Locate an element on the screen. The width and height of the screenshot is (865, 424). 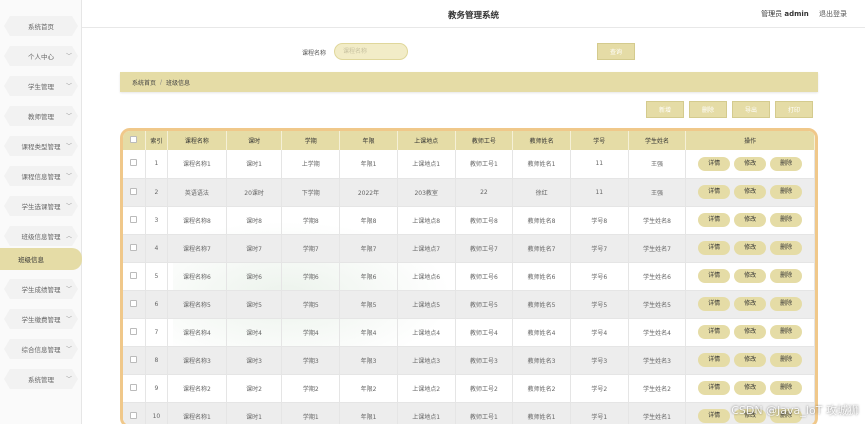
print-button: 打印 is located at coordinates (794, 109).